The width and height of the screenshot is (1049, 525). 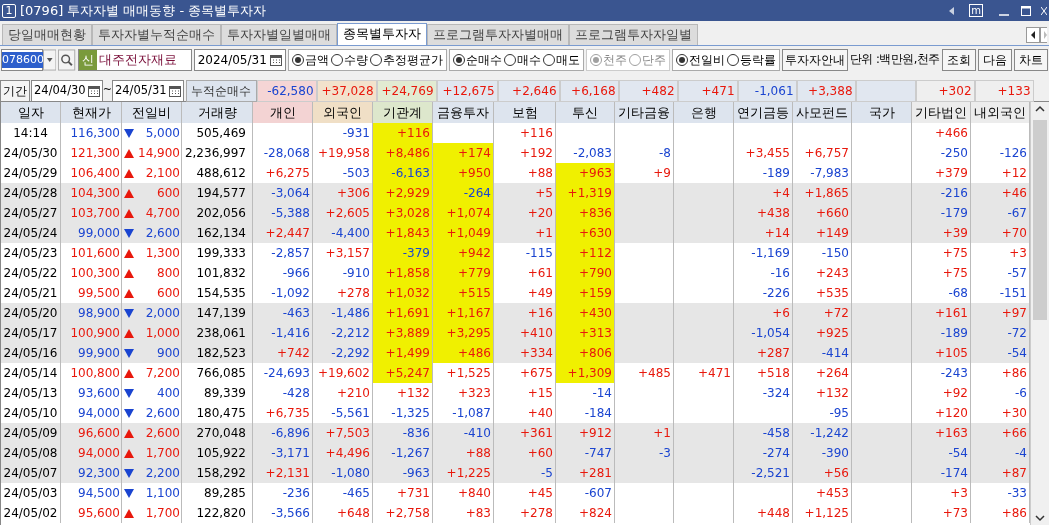 I want to click on table-cell-text: +92, so click(x=955, y=393).